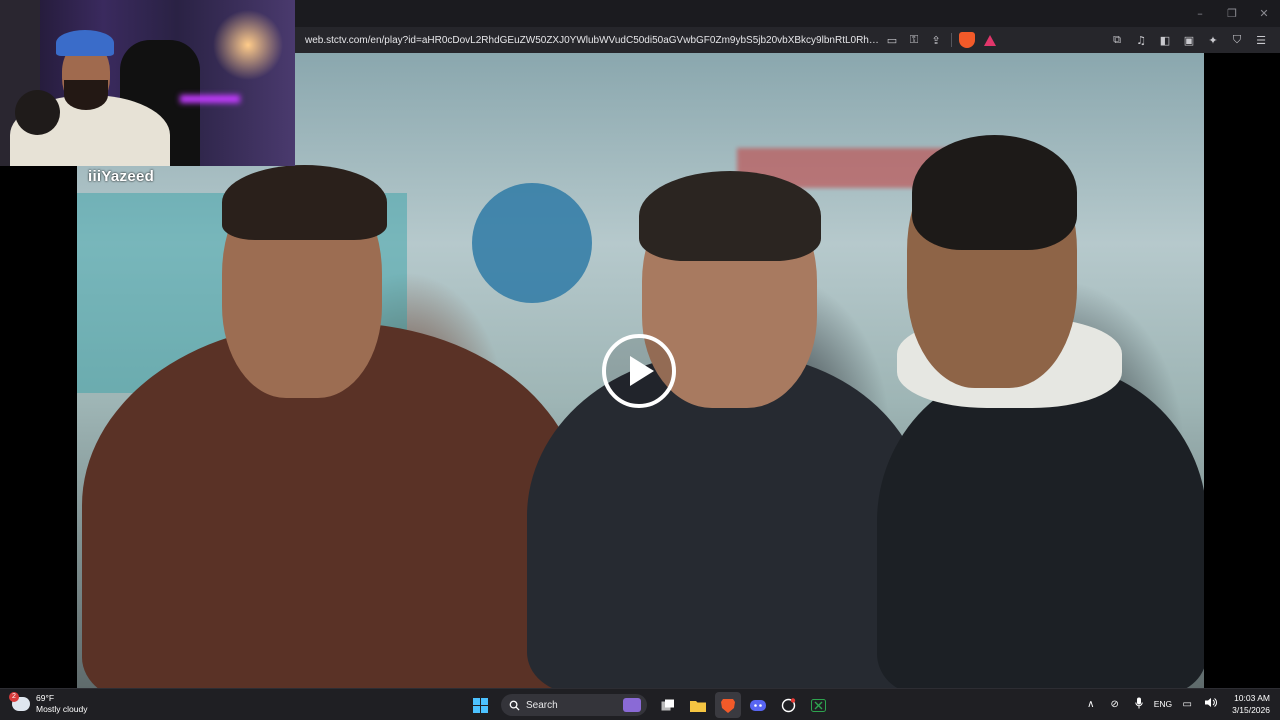  I want to click on window-controls: – ❐ ✕, so click(1232, 13).